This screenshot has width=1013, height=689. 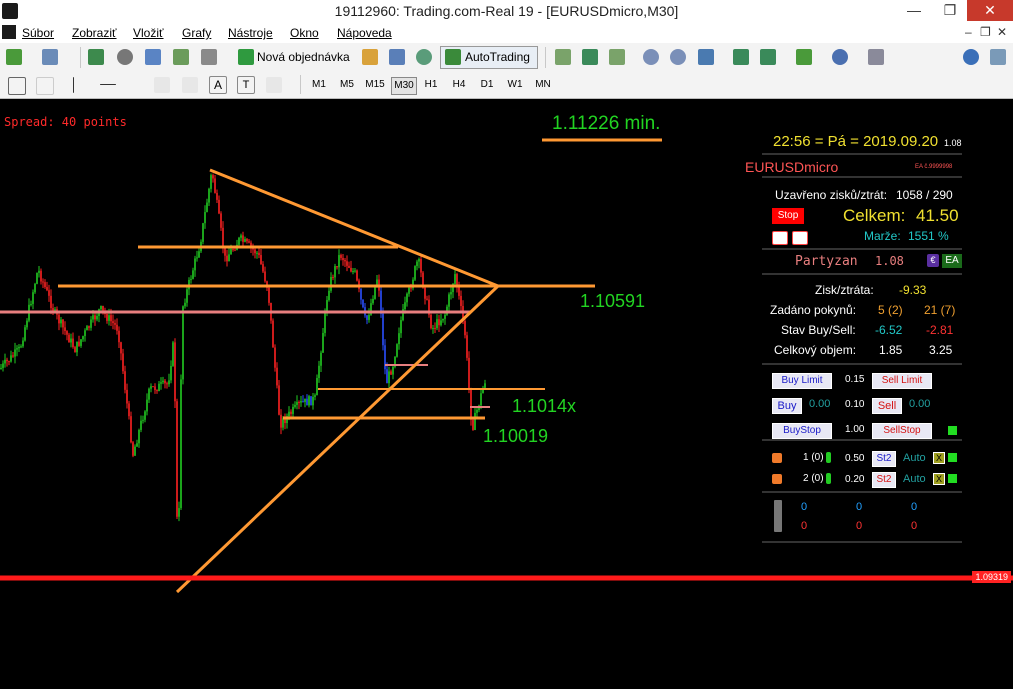 I want to click on new-order-icon, so click(x=246, y=57).